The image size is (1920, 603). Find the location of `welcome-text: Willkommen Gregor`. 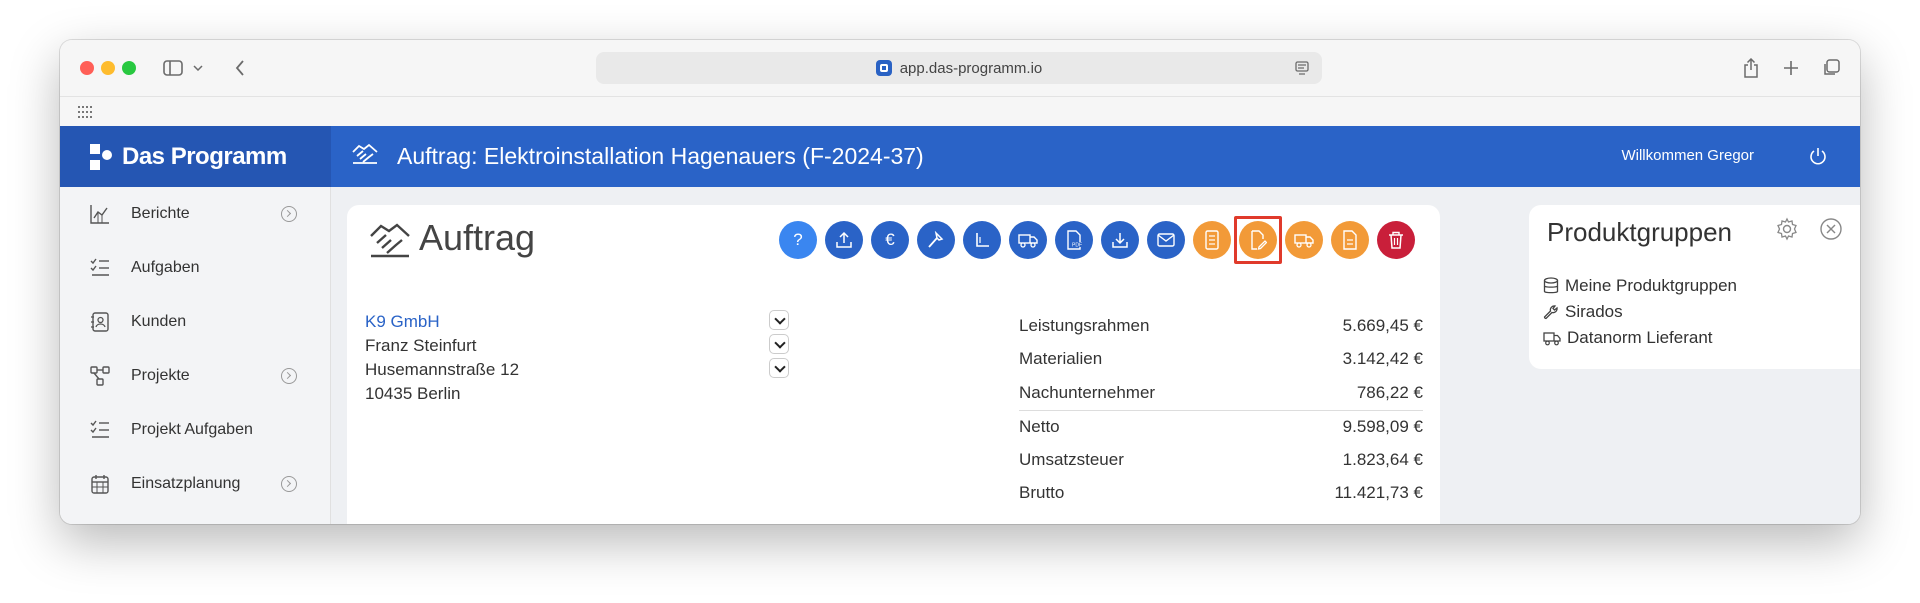

welcome-text: Willkommen Gregor is located at coordinates (1687, 155).